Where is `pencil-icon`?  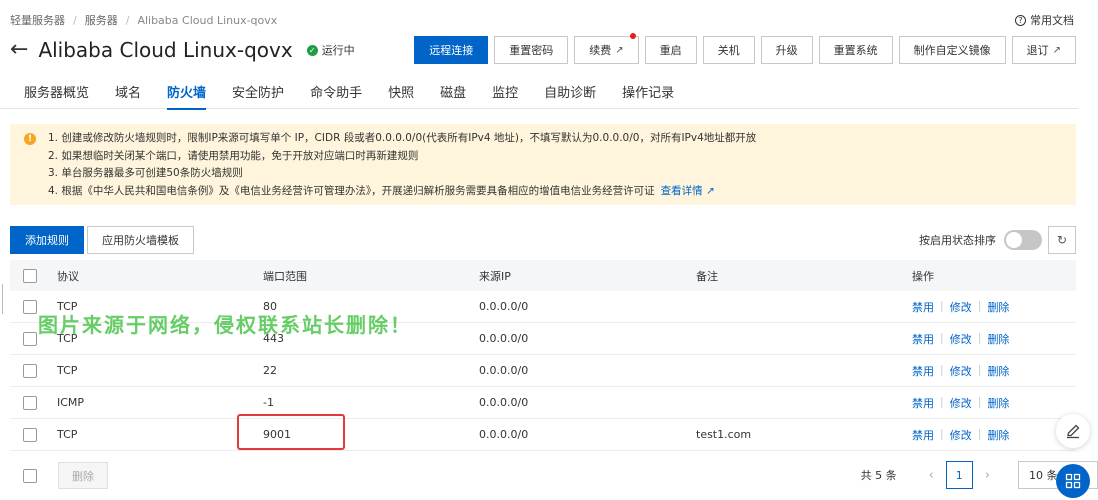
pencil-icon is located at coordinates (1073, 431).